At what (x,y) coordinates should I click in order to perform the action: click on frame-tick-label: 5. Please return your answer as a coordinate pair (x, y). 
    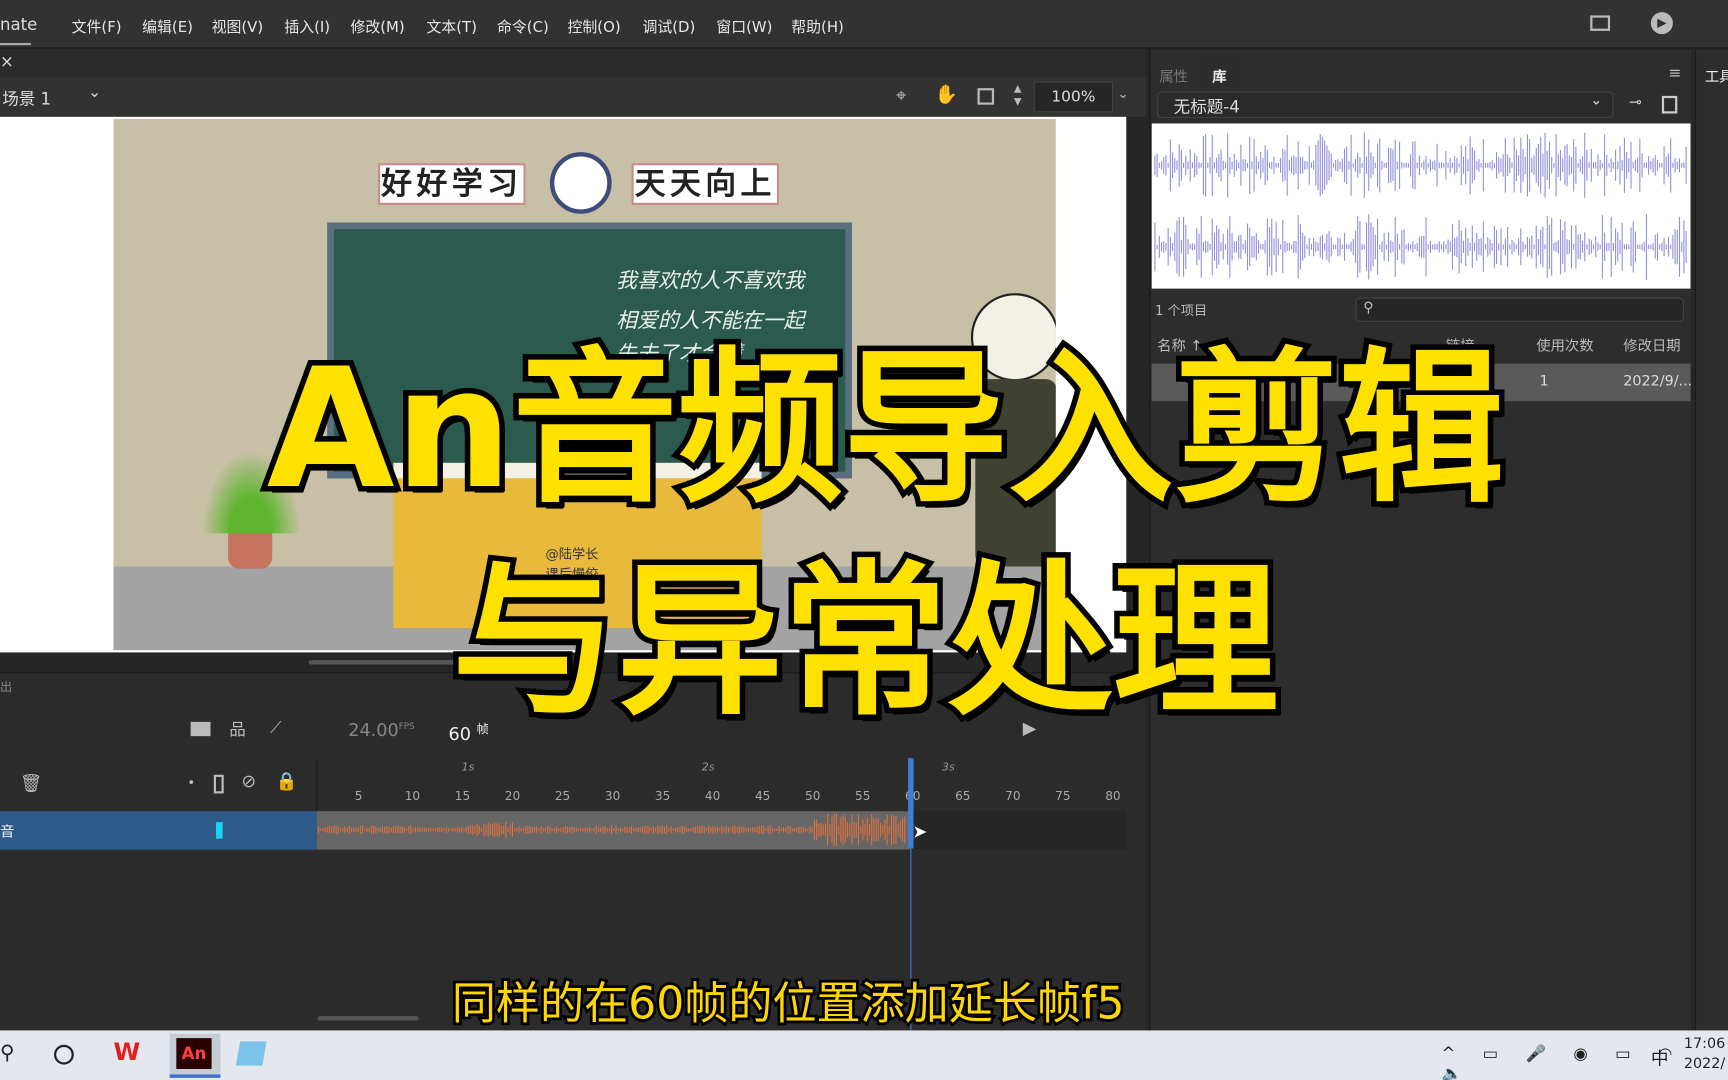
    Looking at the image, I should click on (358, 796).